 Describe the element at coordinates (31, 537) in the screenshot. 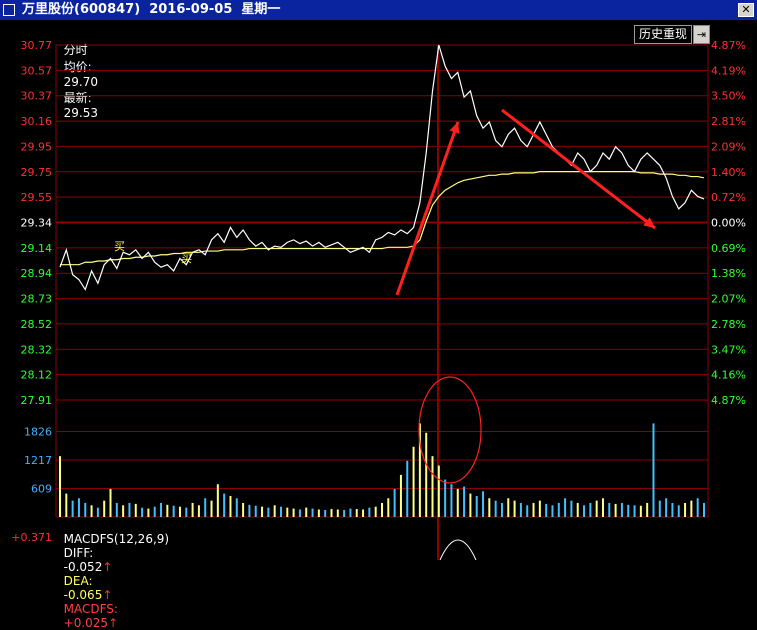

I see `macd-top-label: +0.371` at that location.